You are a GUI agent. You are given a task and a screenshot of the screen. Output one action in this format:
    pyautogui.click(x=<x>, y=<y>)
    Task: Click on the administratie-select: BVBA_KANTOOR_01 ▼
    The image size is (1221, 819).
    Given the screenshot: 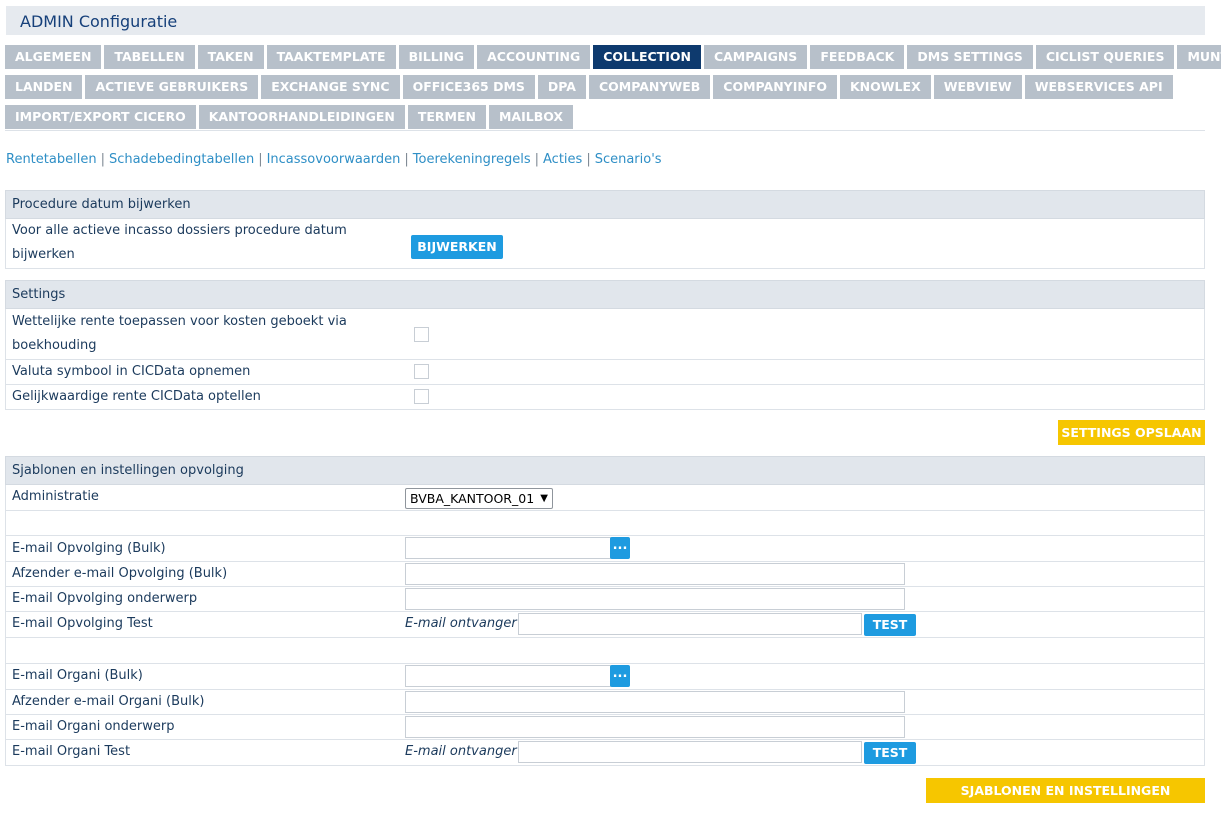 What is the action you would take?
    pyautogui.click(x=479, y=498)
    